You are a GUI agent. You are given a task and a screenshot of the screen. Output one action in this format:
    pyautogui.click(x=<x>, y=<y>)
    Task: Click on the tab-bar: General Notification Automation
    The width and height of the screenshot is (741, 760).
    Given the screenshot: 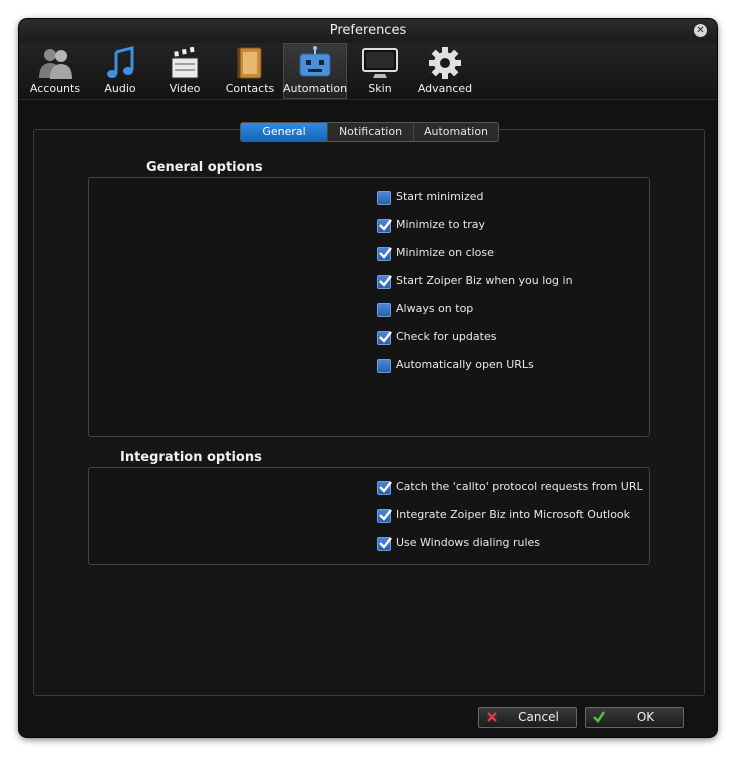 What is the action you would take?
    pyautogui.click(x=369, y=132)
    